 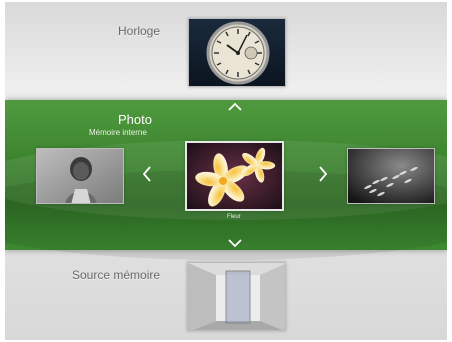 I want to click on chevron-up-icon, so click(x=235, y=107).